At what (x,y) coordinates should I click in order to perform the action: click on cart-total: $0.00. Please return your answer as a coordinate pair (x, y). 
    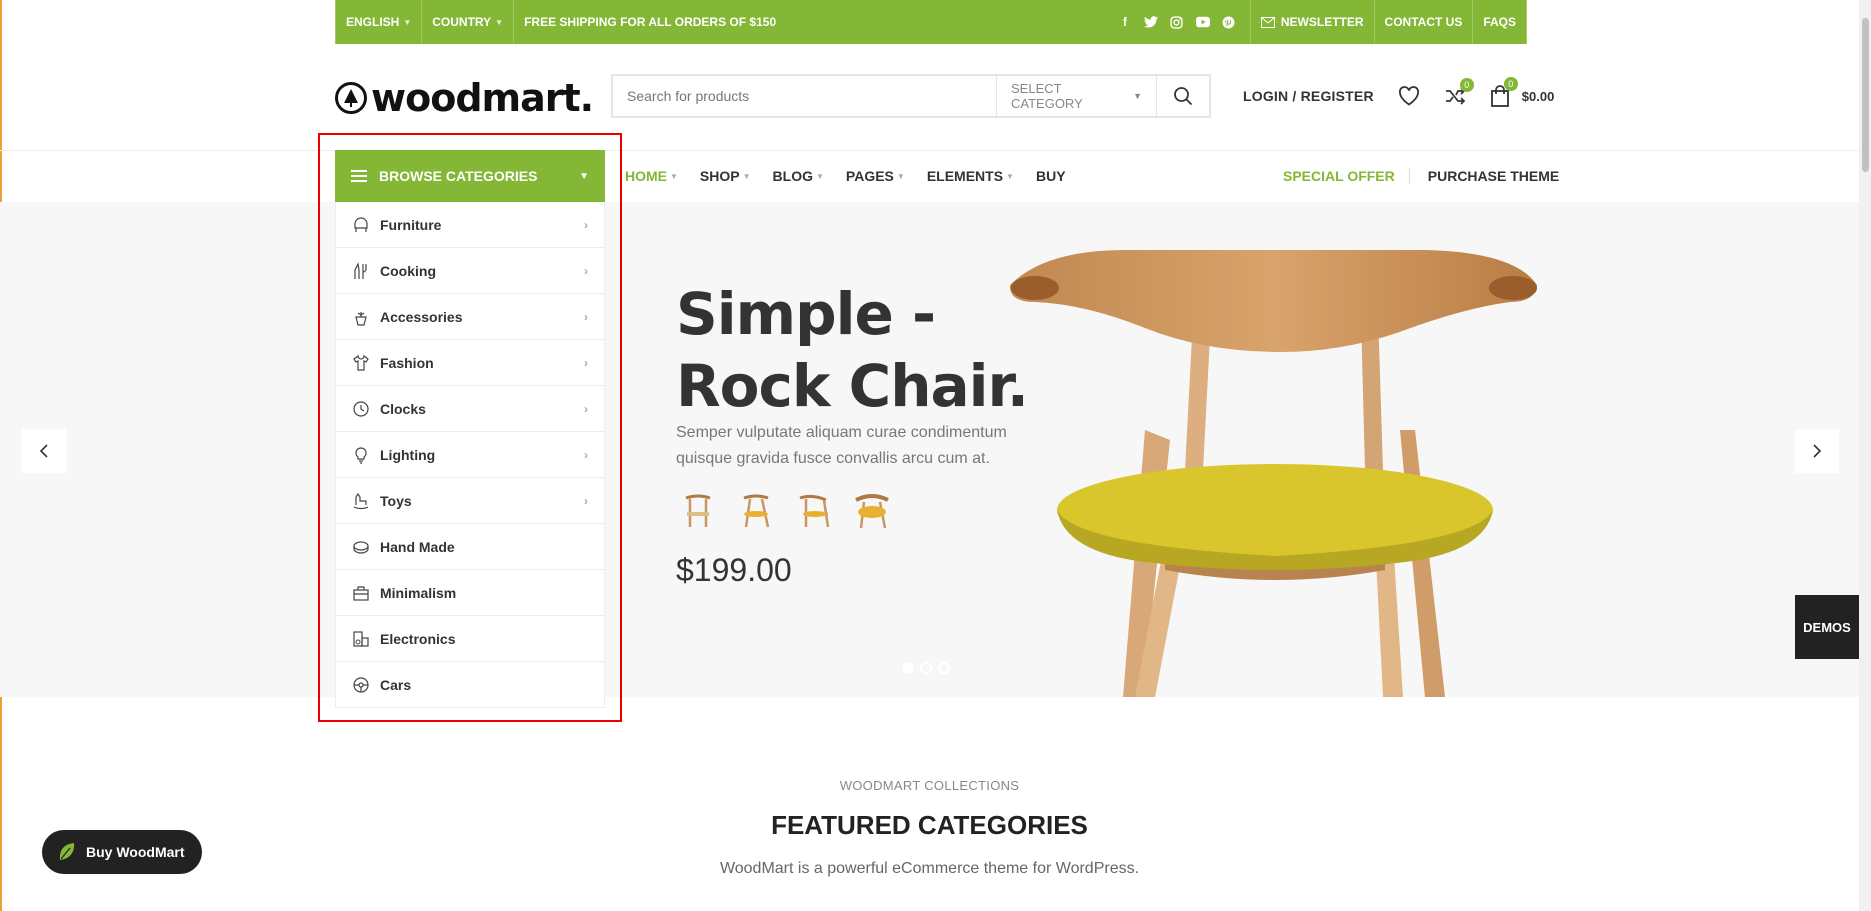
    Looking at the image, I should click on (1538, 96).